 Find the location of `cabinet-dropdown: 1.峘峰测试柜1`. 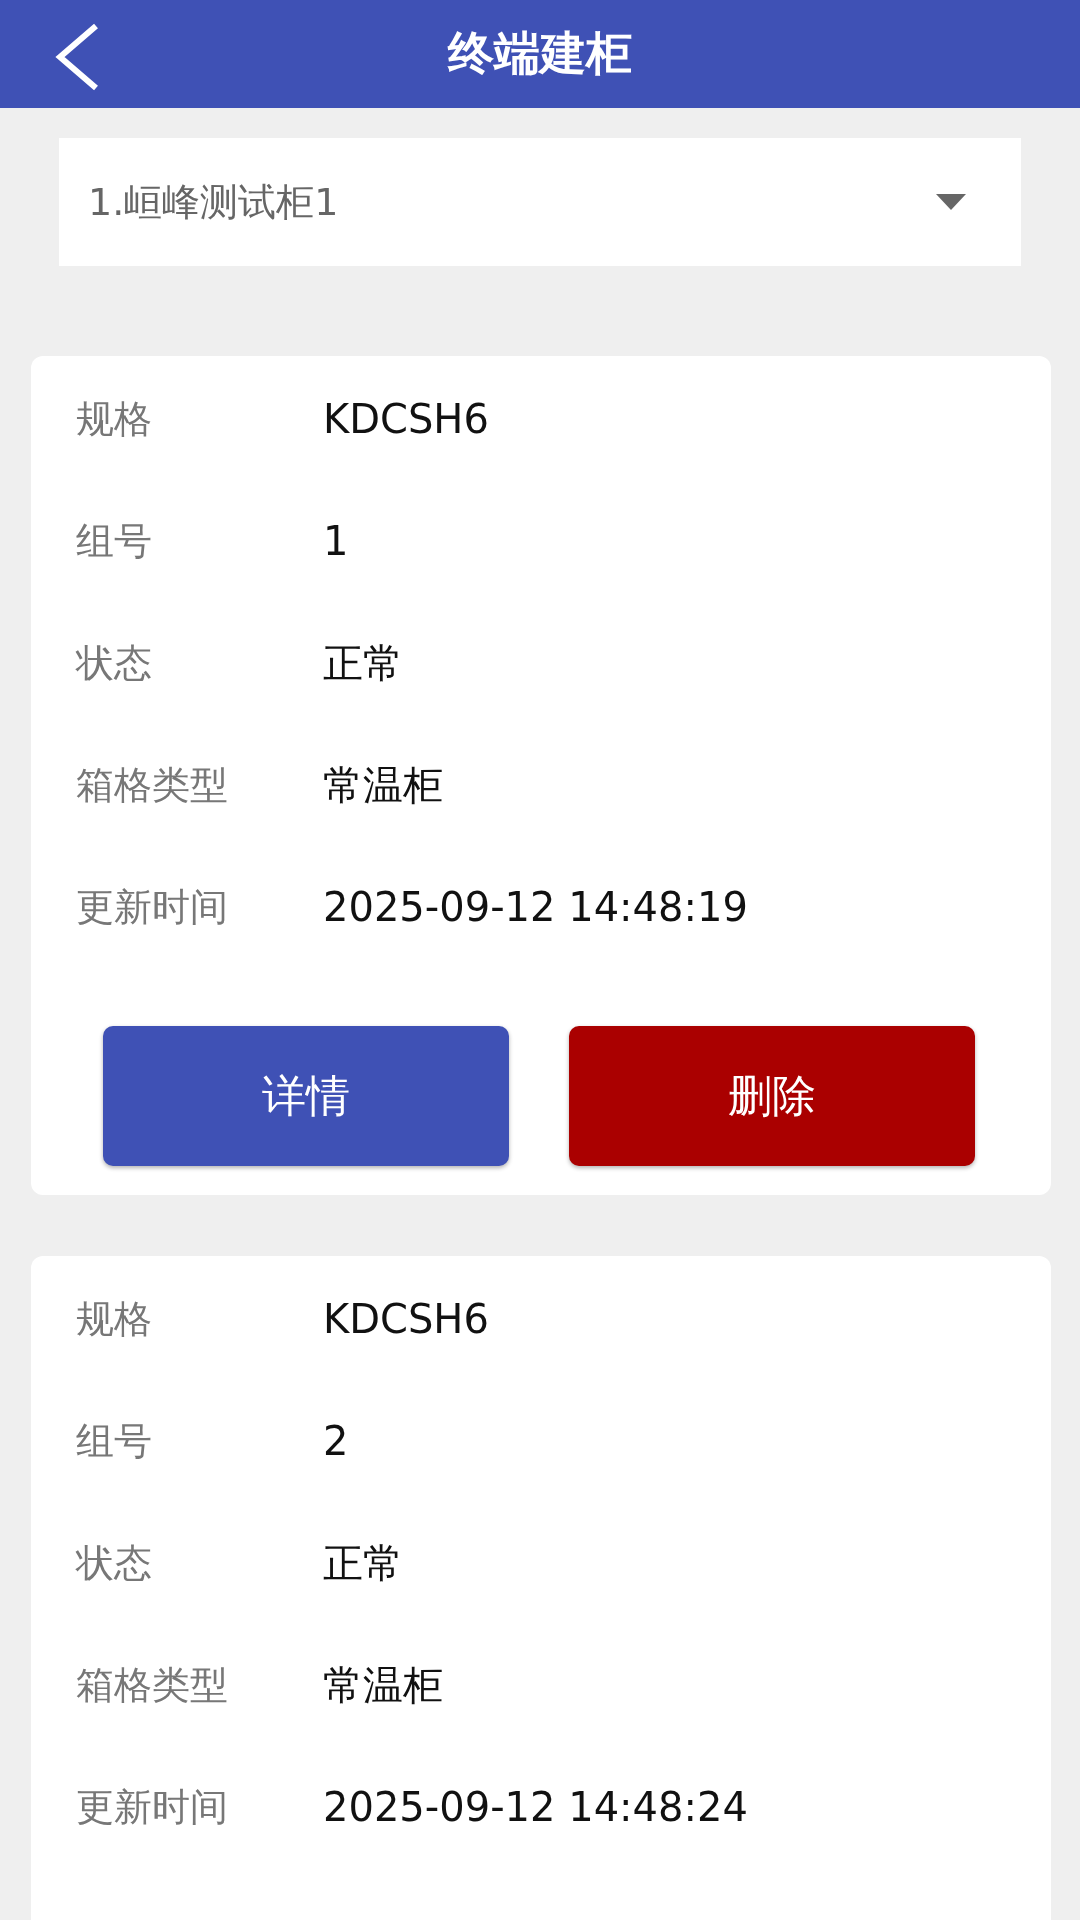

cabinet-dropdown: 1.峘峰测试柜1 is located at coordinates (540, 202).